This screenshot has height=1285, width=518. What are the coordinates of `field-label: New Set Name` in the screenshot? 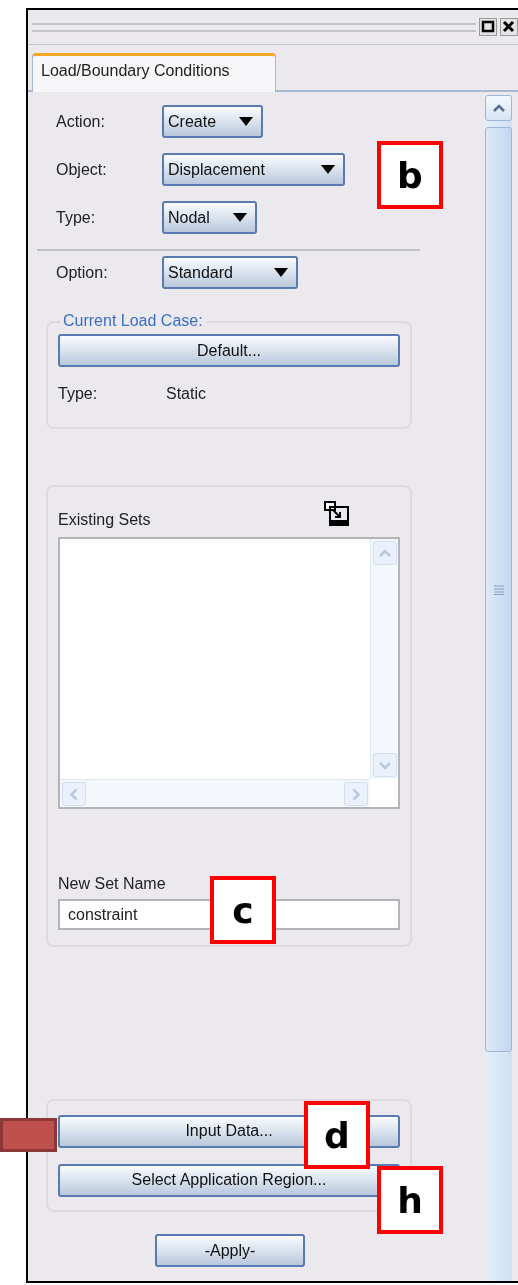 It's located at (112, 884).